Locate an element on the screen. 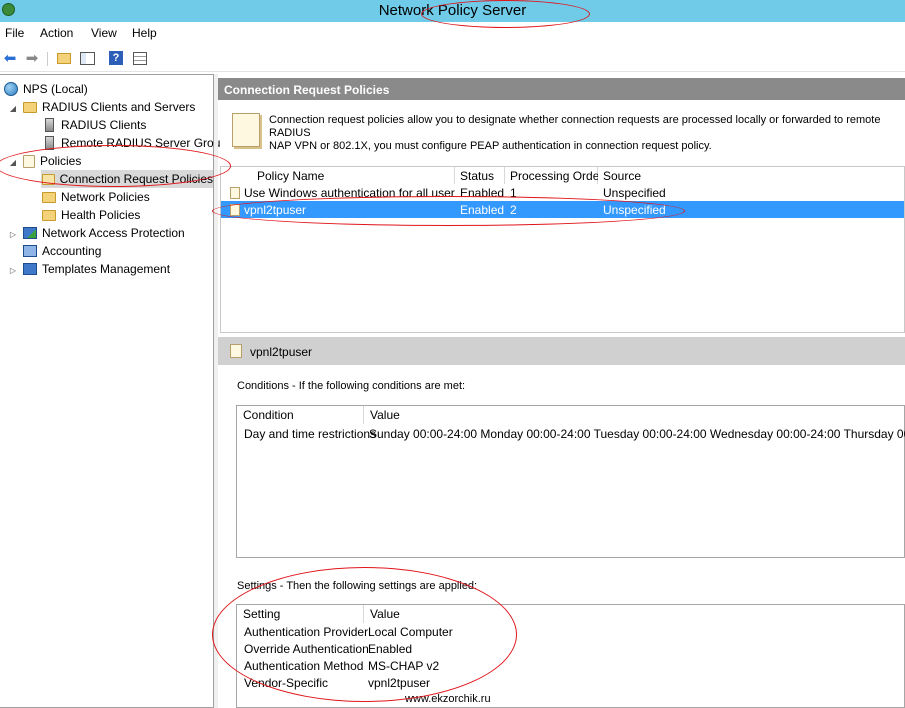 The height and width of the screenshot is (708, 905). tree-item-network-policies: Network Policies is located at coordinates (96, 197).